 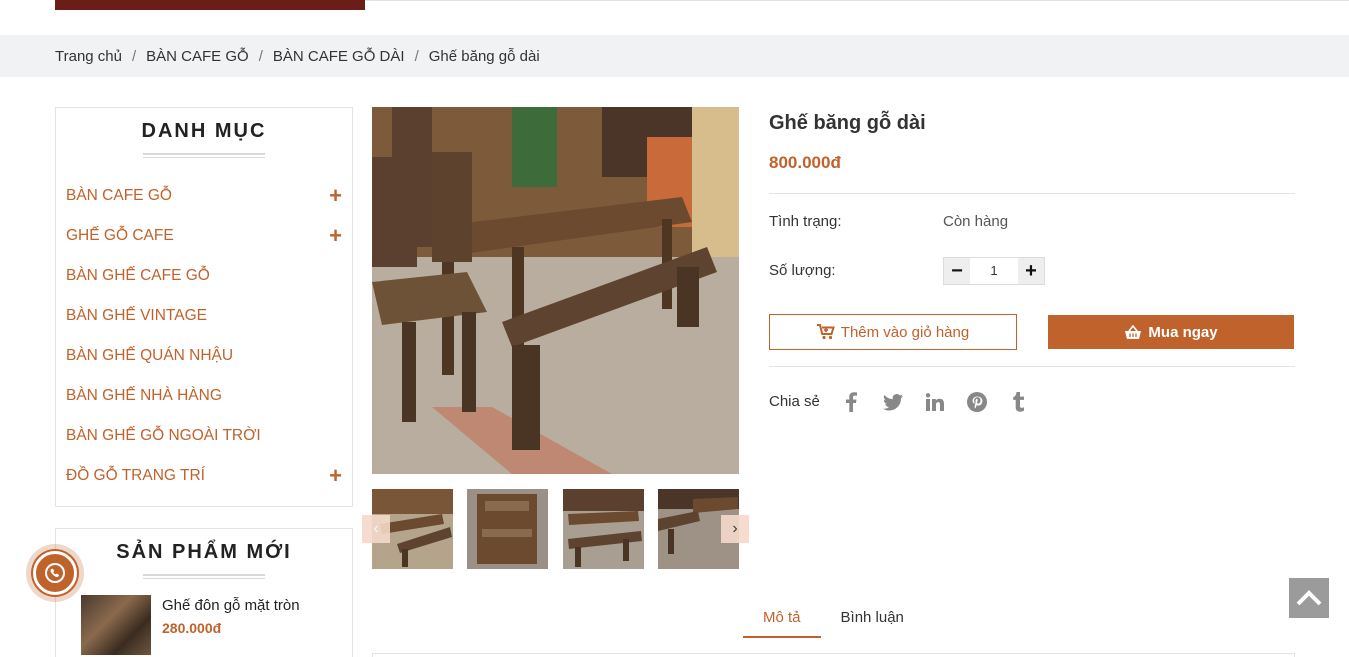 I want to click on phone-icon-circle, so click(x=55, y=573).